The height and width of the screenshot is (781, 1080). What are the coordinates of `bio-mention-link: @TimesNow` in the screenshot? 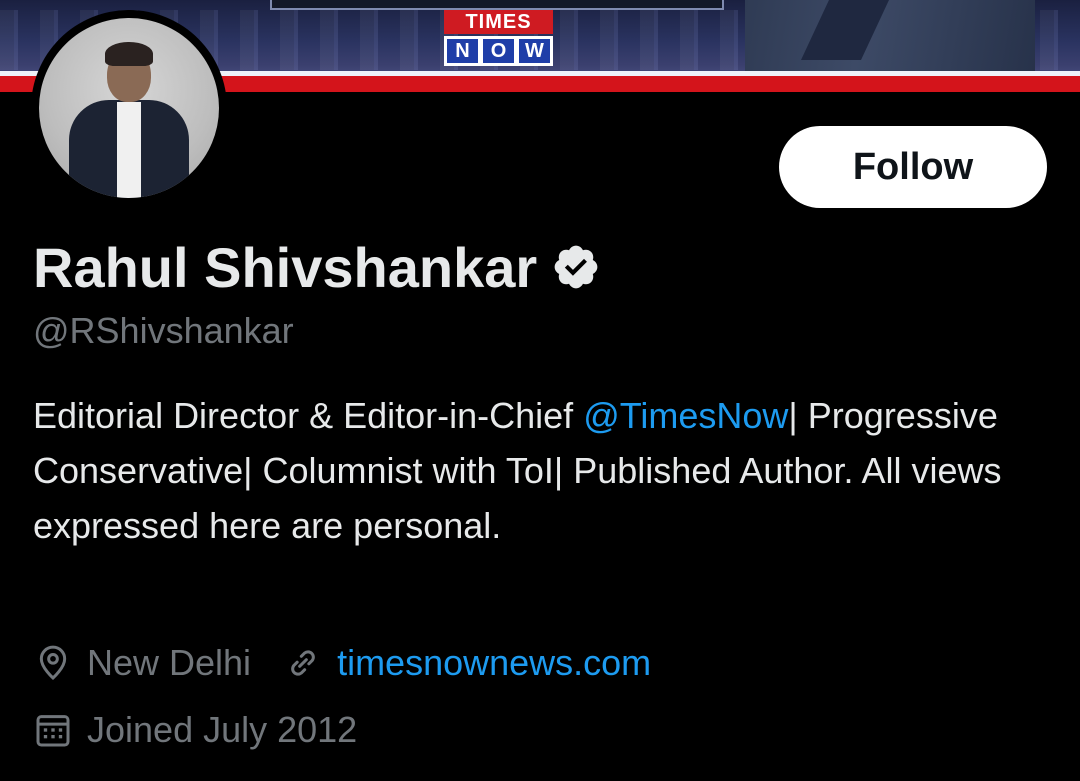 It's located at (685, 415).